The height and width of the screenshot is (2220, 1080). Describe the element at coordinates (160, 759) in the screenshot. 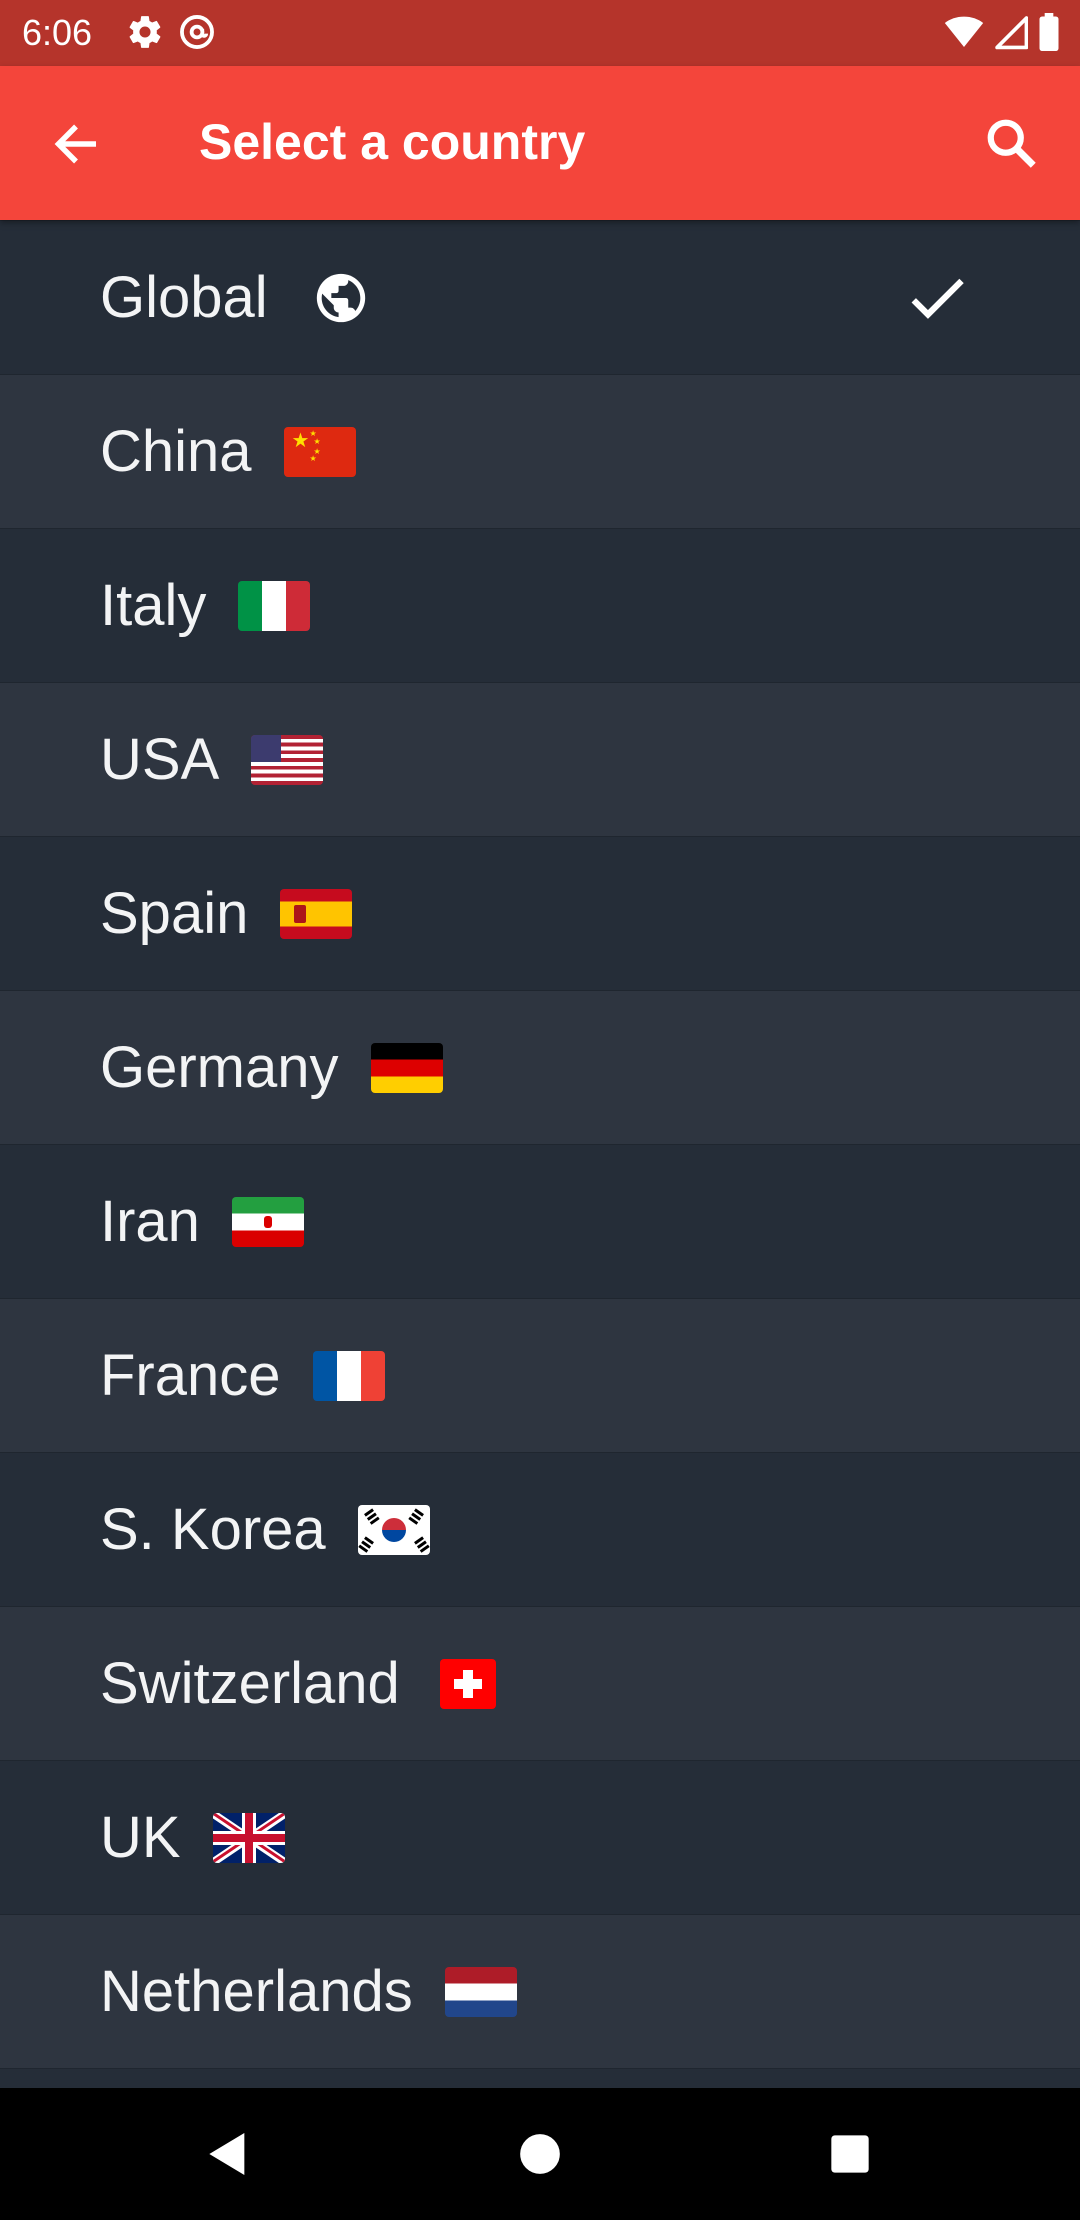

I see `list-item-label: USA` at that location.